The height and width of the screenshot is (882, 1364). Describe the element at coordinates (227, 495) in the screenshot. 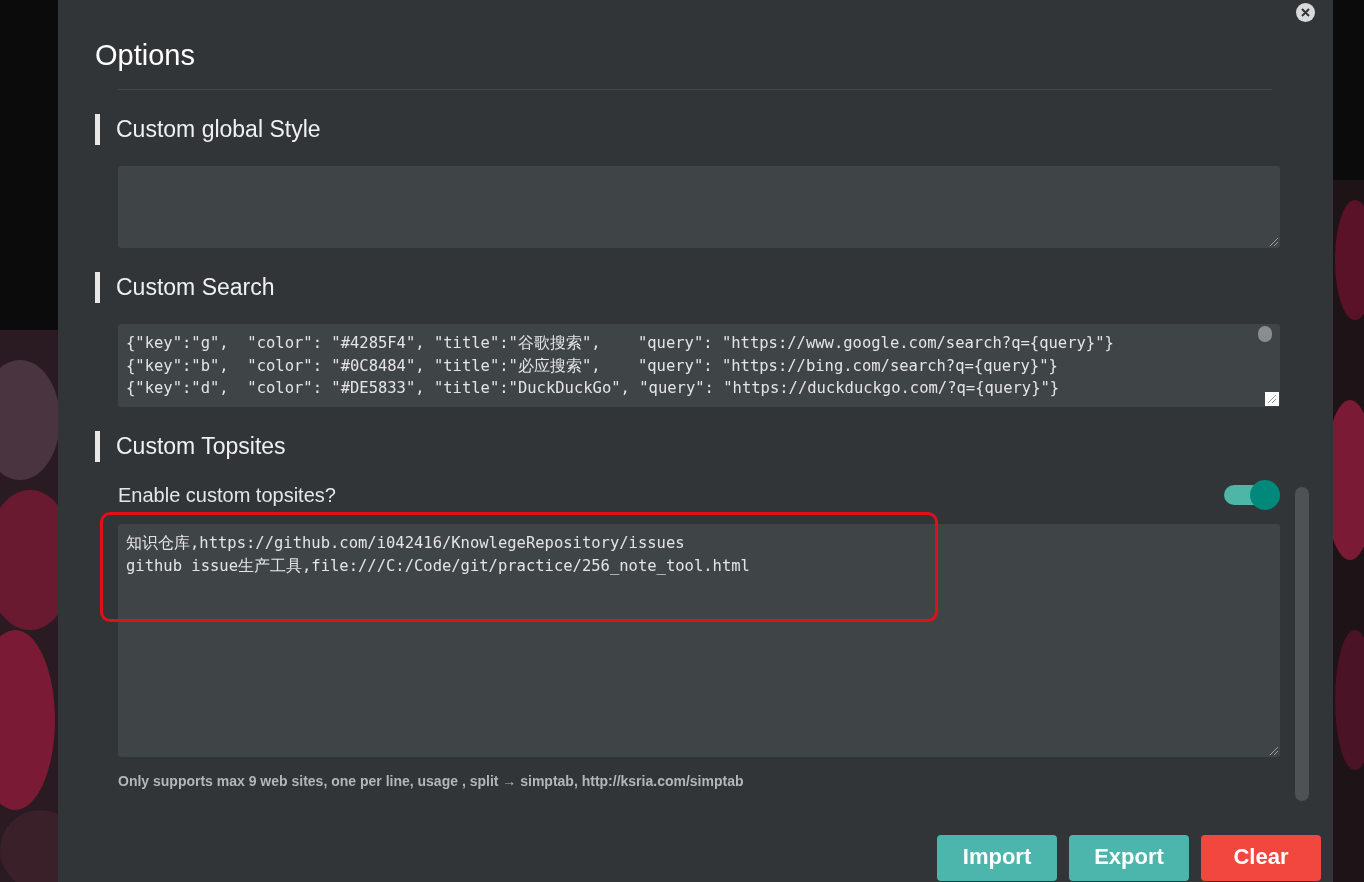

I see `toggle-label: Enable custom topsites?` at that location.